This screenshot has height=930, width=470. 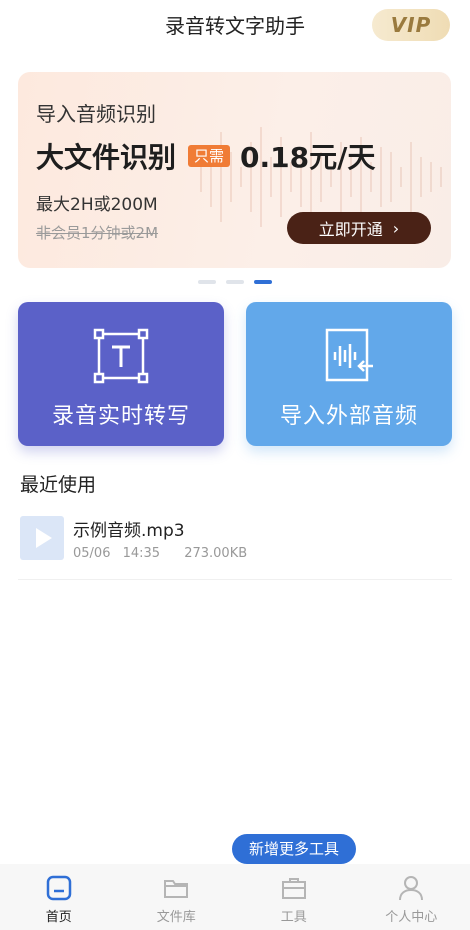 I want to click on nav-profile: 个人中心, so click(x=411, y=897).